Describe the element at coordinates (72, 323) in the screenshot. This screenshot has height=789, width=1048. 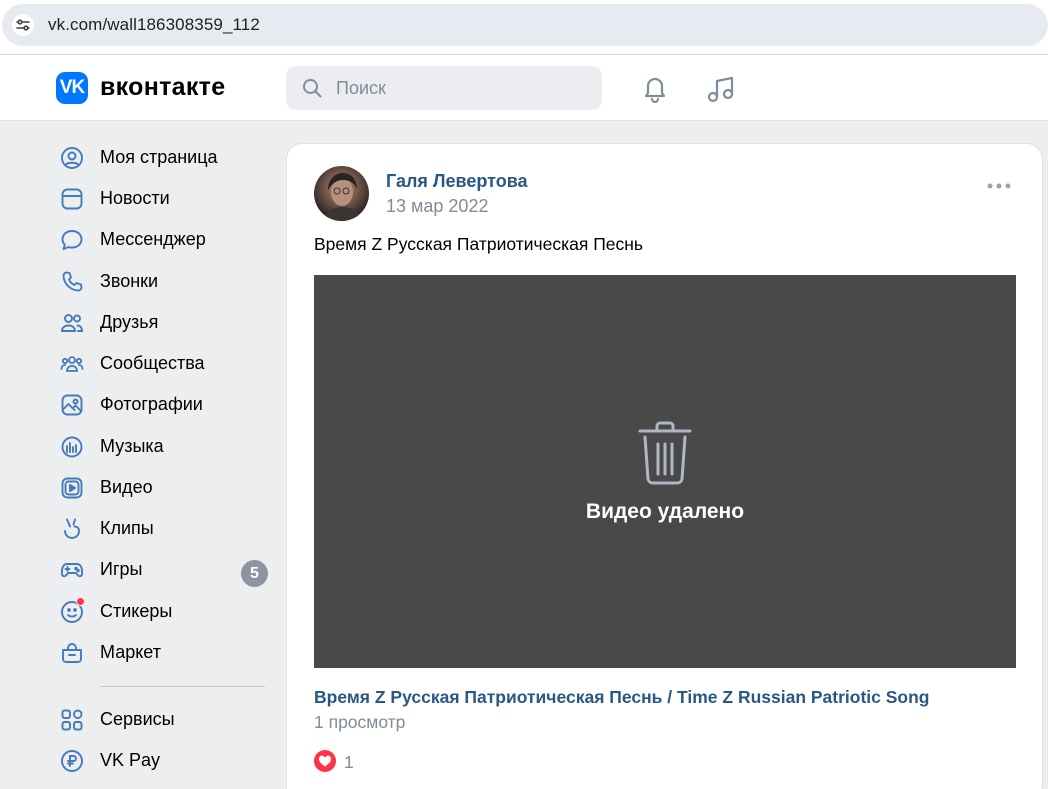
I see `friends-icon` at that location.